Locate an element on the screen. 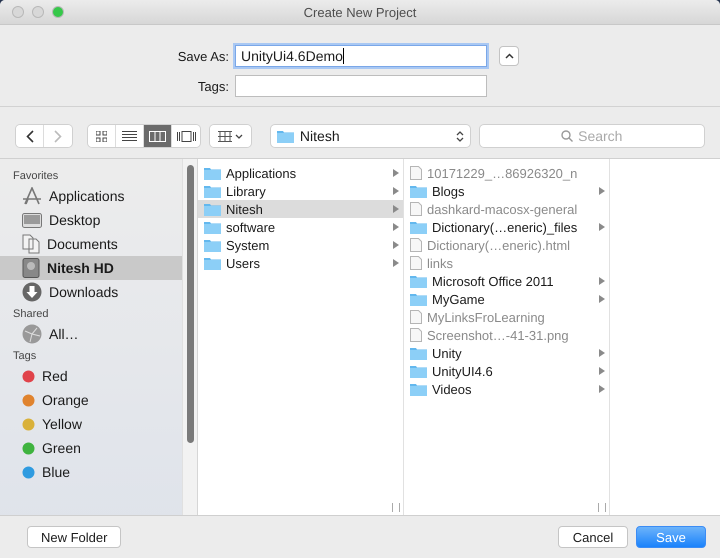 The width and height of the screenshot is (720, 558). grid-icon is located at coordinates (102, 136).